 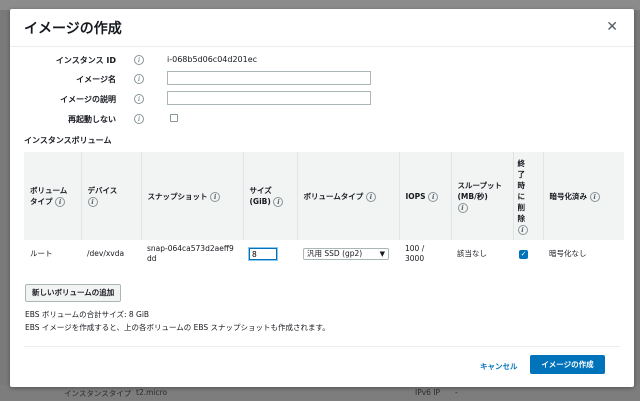 I want to click on col-device: デバイス i, so click(x=110, y=196).